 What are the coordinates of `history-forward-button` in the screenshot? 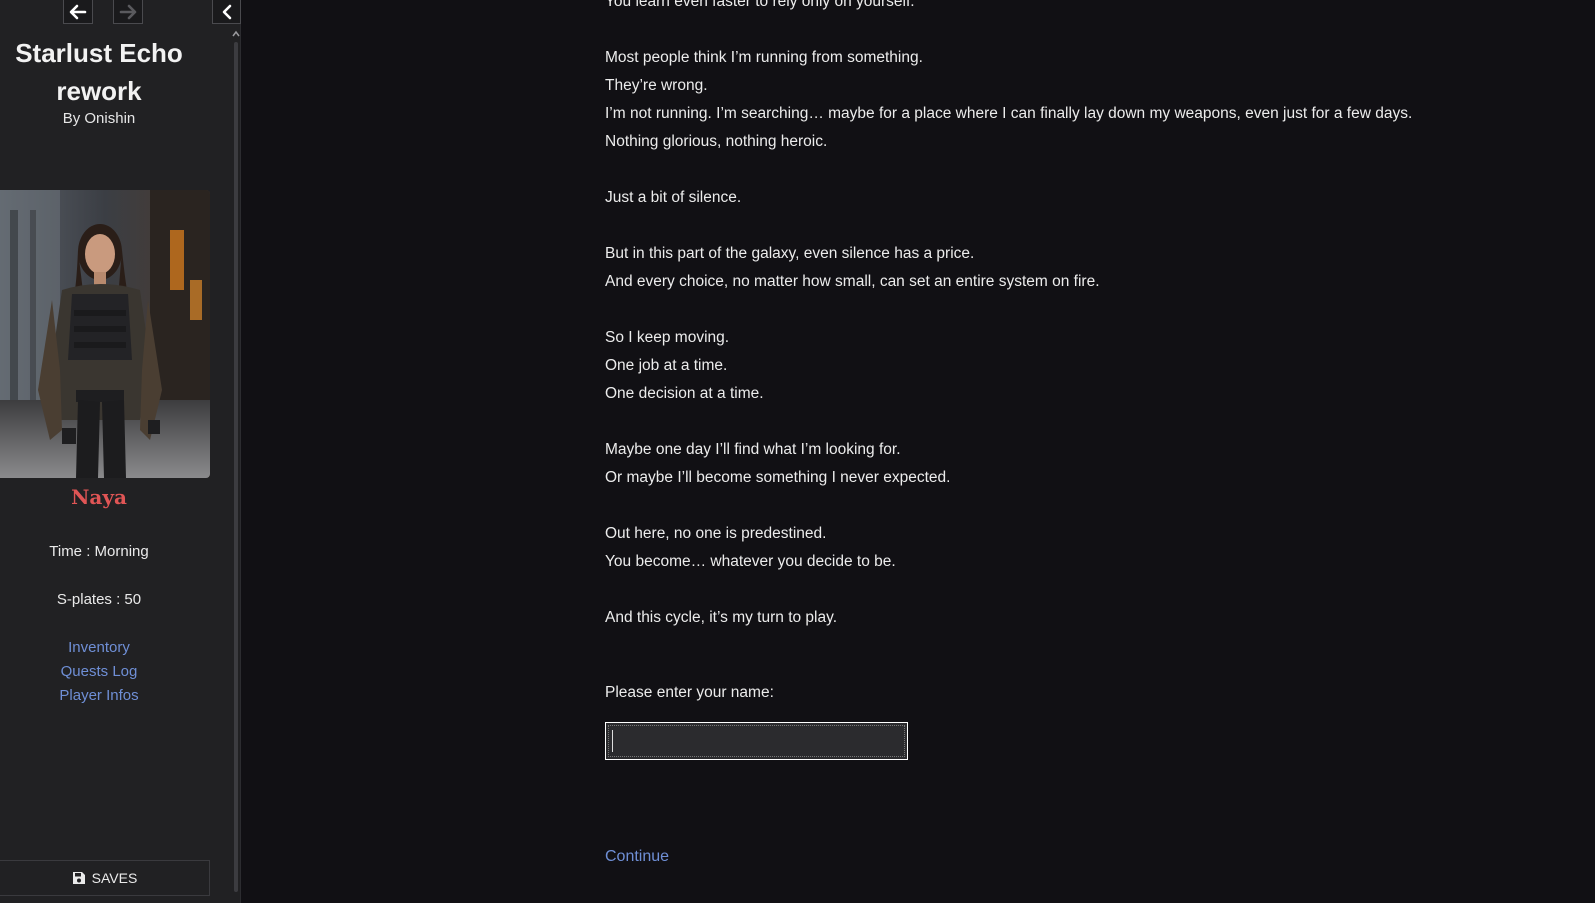 It's located at (128, 12).